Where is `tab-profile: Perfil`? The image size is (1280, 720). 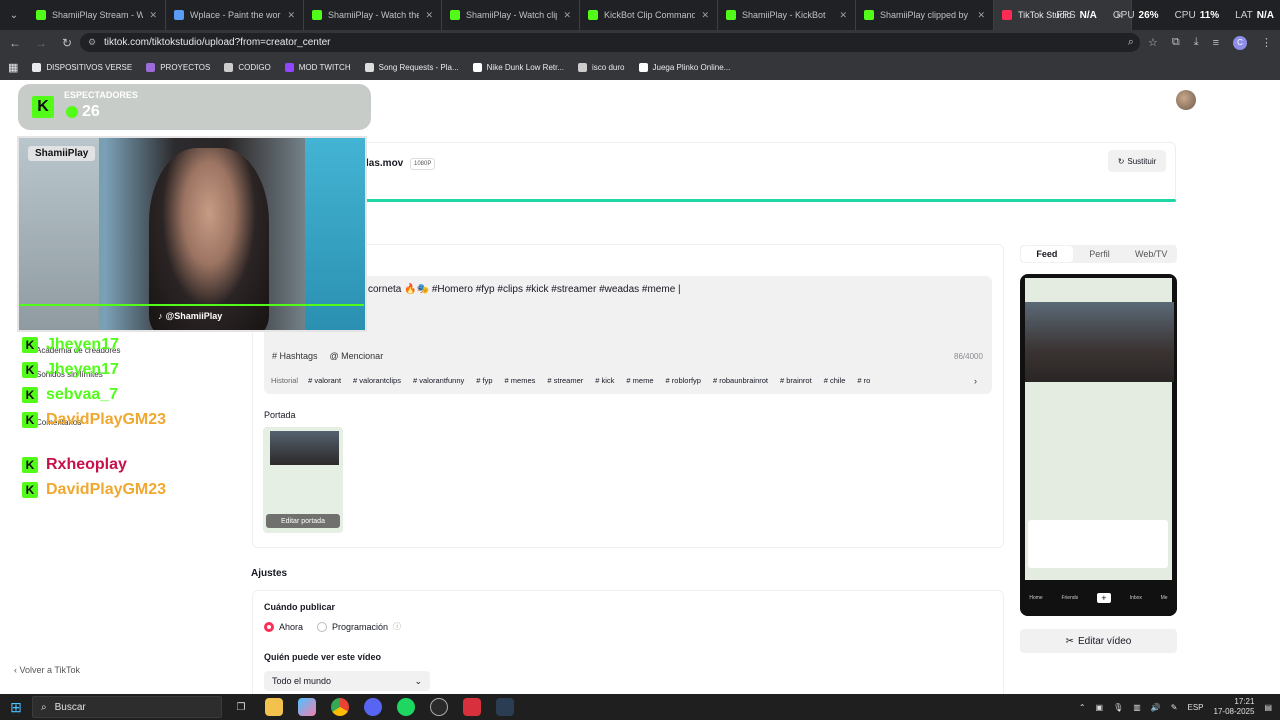
tab-profile: Perfil is located at coordinates (1100, 254).